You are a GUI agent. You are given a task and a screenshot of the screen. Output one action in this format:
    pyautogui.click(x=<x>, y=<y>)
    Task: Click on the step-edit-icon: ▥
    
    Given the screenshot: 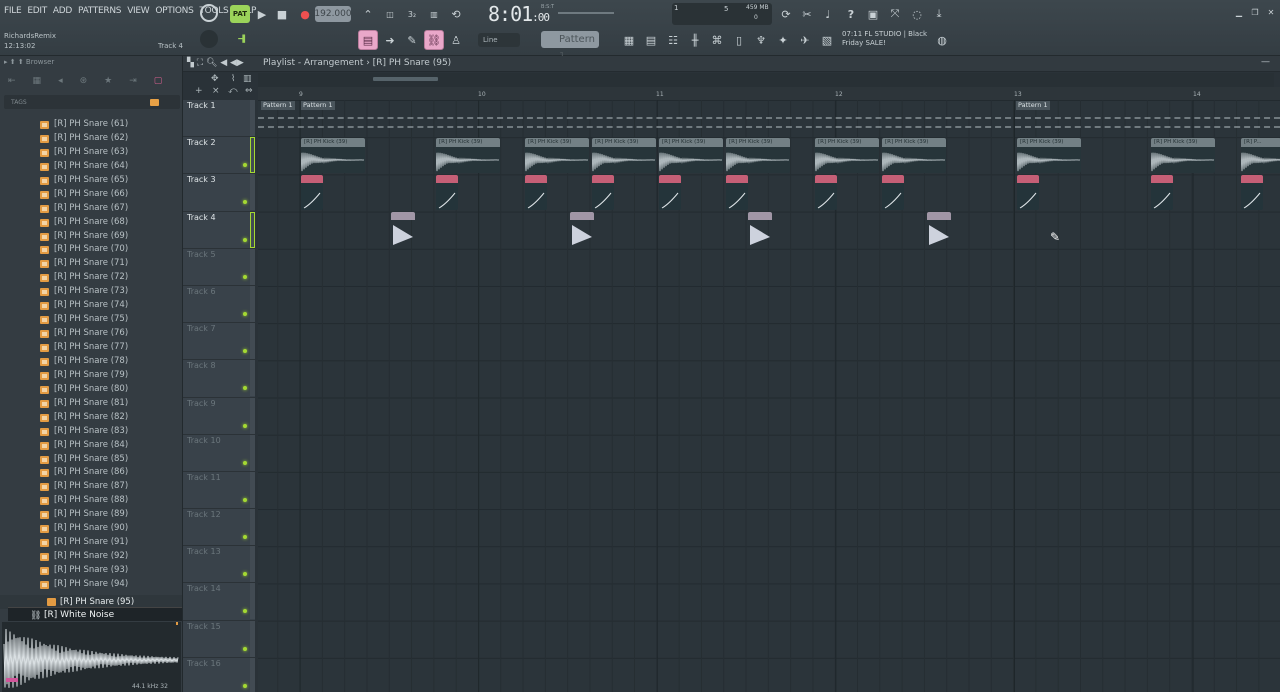 What is the action you would take?
    pyautogui.click(x=434, y=14)
    